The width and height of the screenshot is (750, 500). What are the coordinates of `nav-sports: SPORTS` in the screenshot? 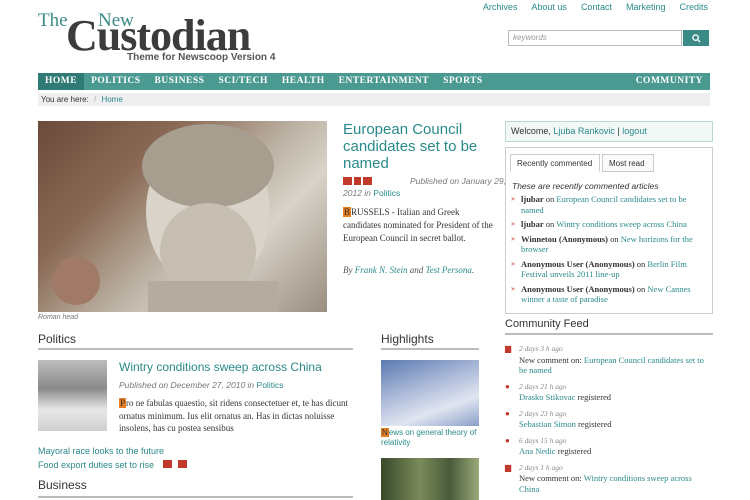 It's located at (463, 81).